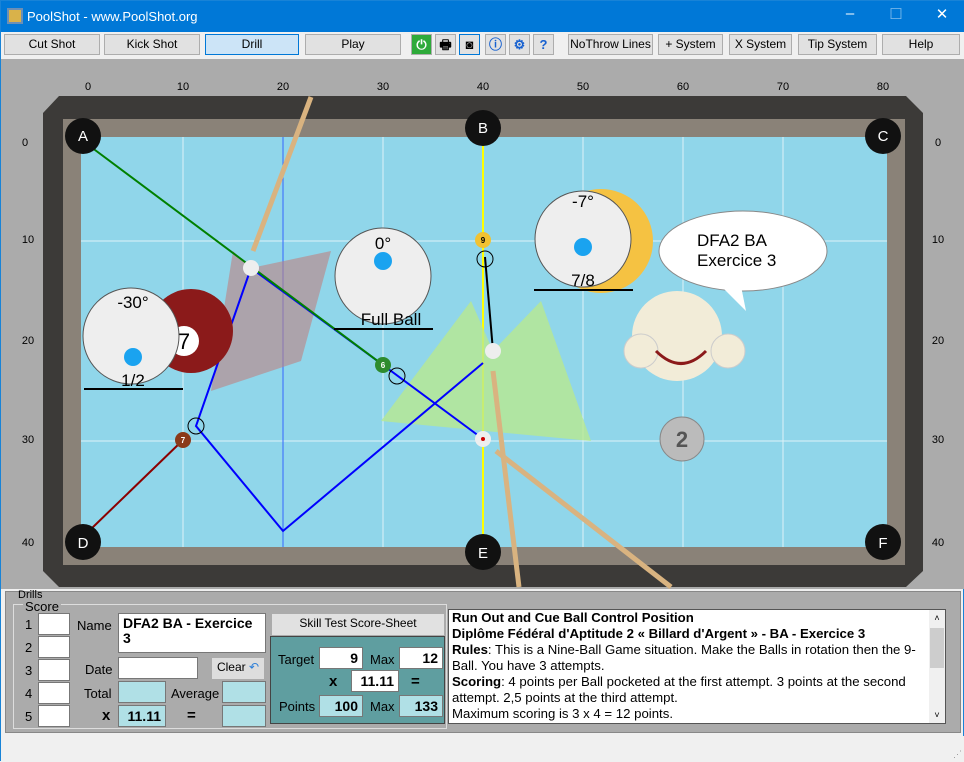  Describe the element at coordinates (519, 44) in the screenshot. I see `settings-icon: ⚙` at that location.